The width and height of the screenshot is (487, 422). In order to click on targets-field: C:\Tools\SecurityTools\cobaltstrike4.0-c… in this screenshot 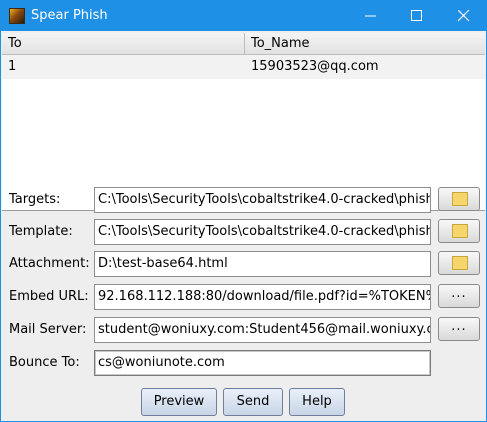, I will do `click(262, 200)`.